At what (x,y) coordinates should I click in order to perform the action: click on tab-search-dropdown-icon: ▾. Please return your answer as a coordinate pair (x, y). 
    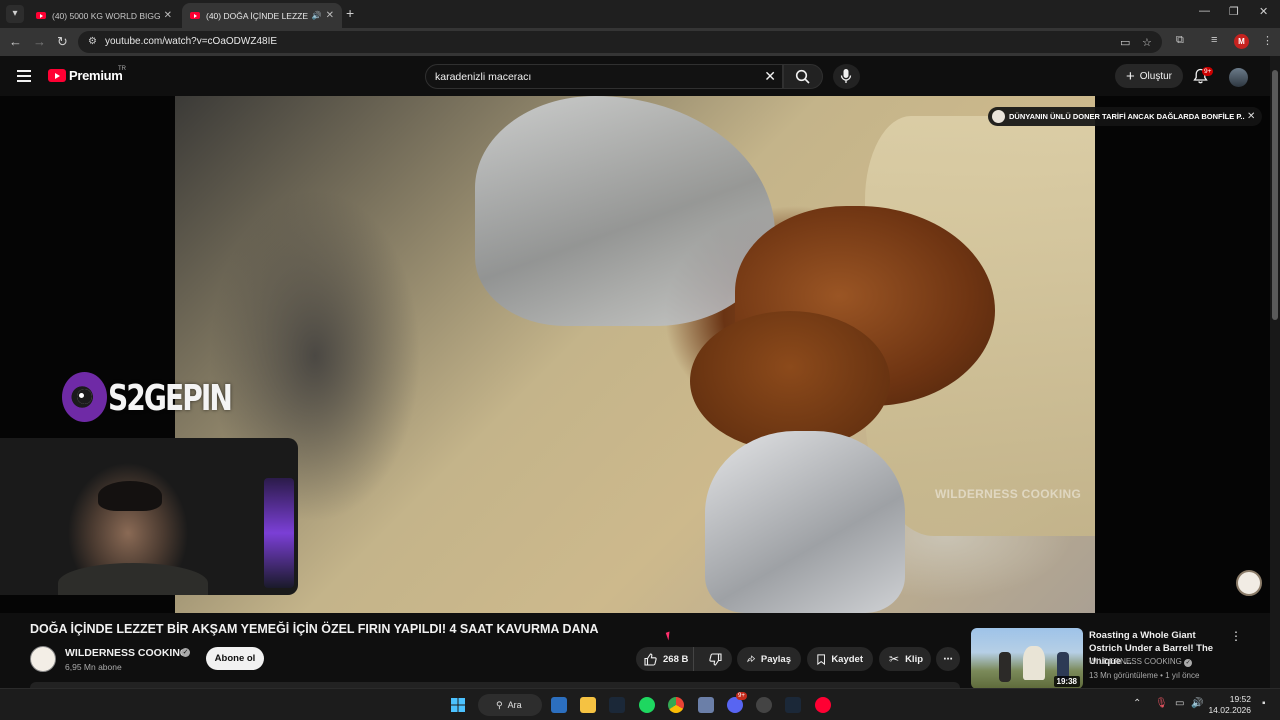
    Looking at the image, I should click on (15, 14).